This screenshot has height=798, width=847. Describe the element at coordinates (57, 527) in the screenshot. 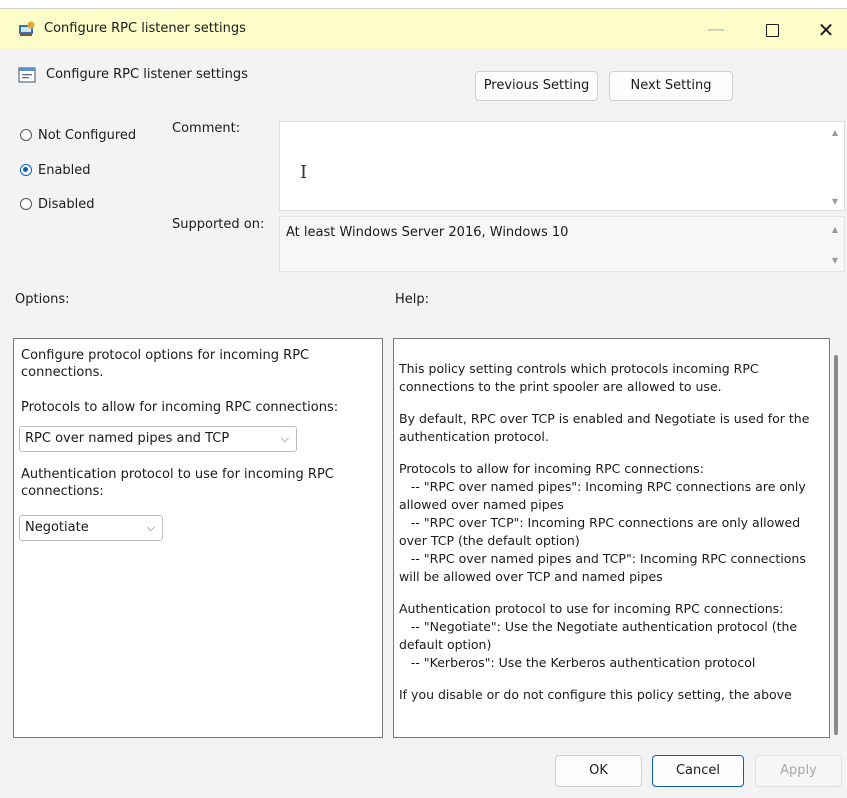

I see `auth-value: Negotiate` at that location.